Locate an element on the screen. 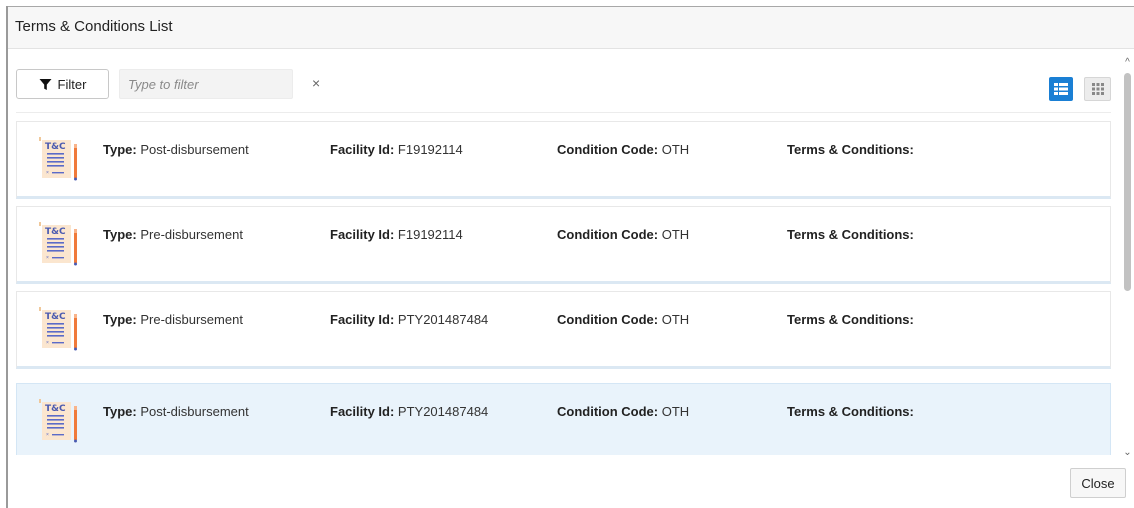 This screenshot has width=1134, height=508. grid-view-toggle is located at coordinates (1097, 89).